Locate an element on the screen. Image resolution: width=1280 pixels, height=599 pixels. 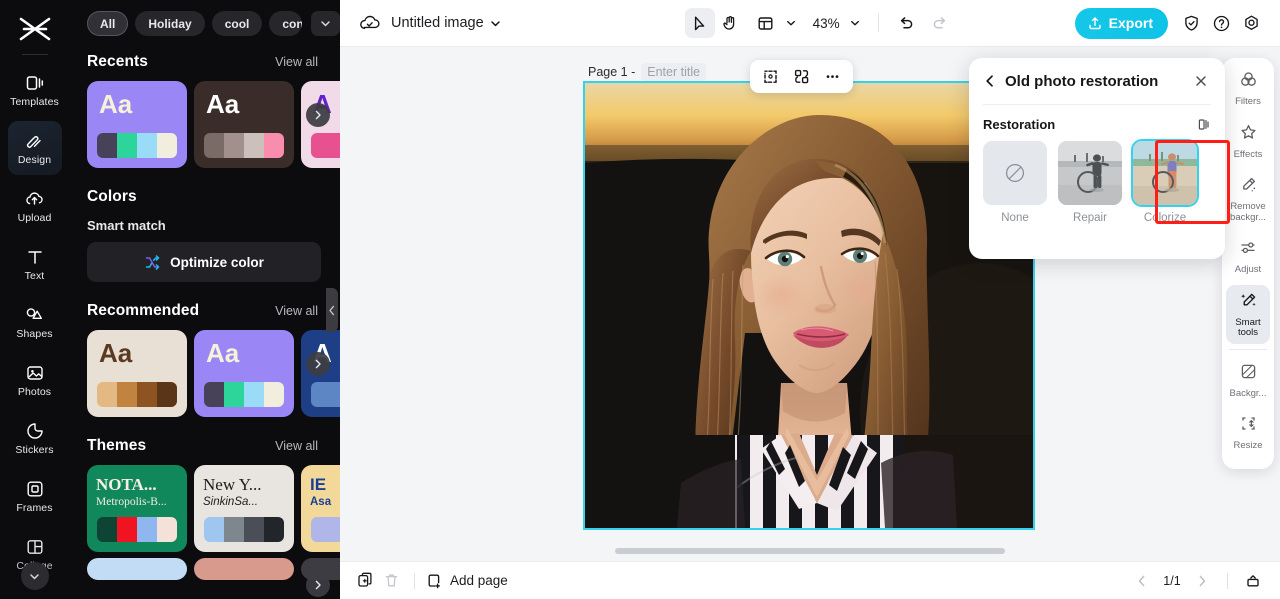
tool-adjust: Adjust is located at coordinates (1248, 256).